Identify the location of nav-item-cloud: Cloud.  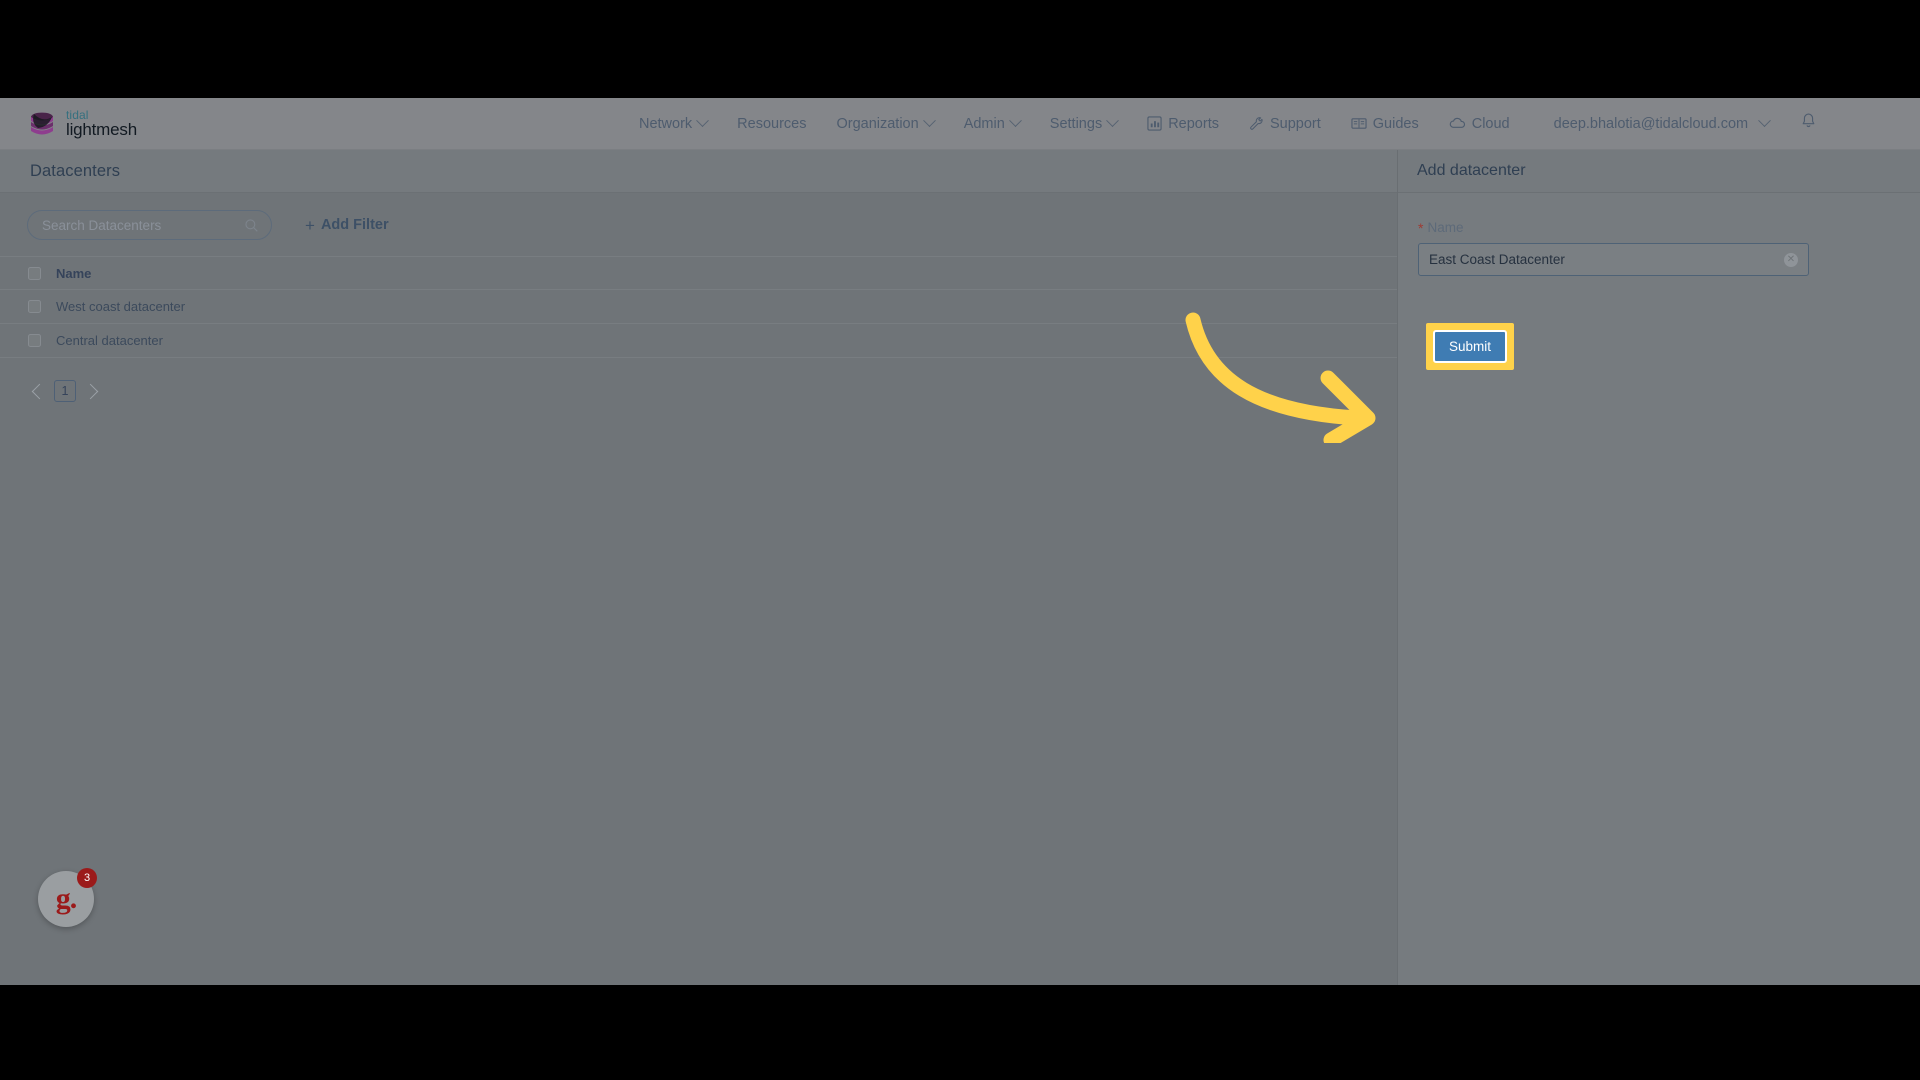
(1479, 124).